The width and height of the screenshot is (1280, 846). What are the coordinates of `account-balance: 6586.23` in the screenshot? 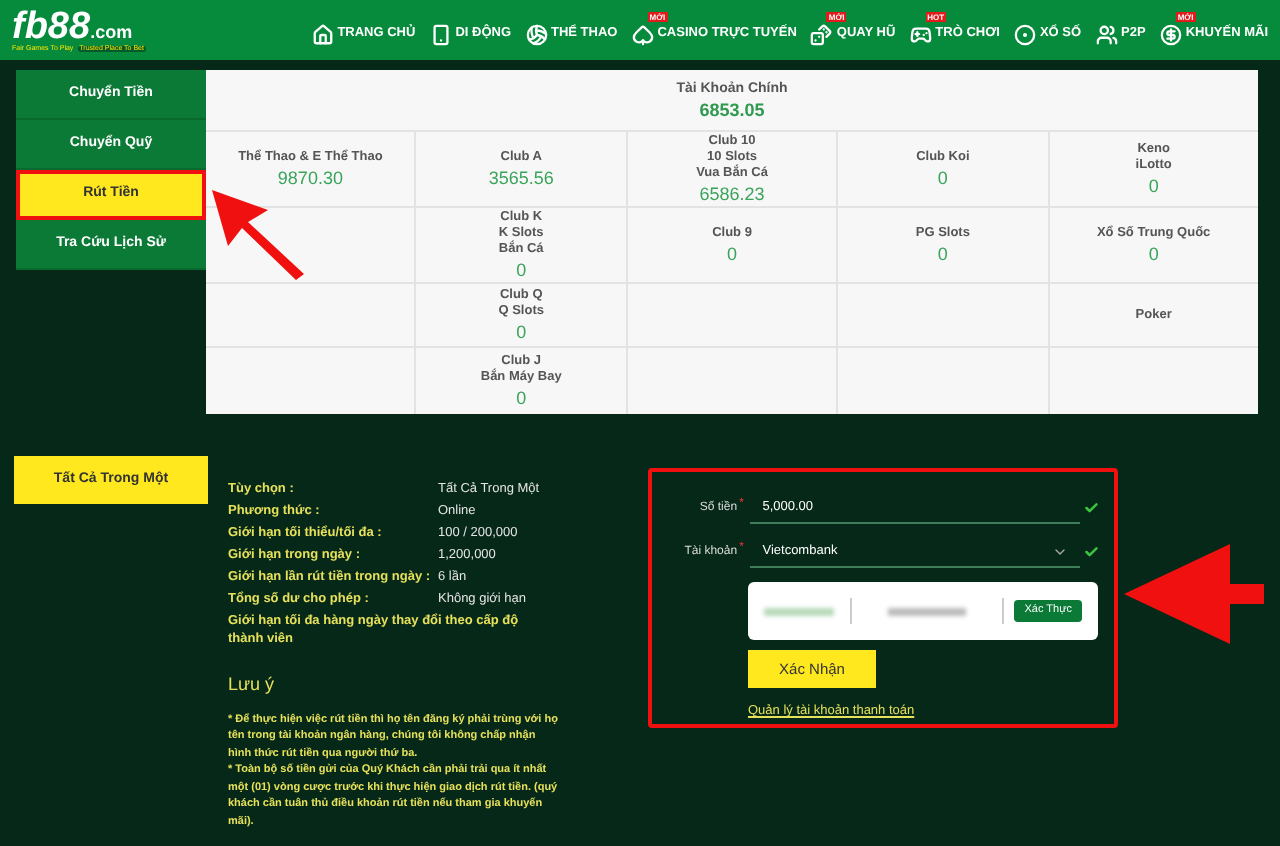 It's located at (732, 194).